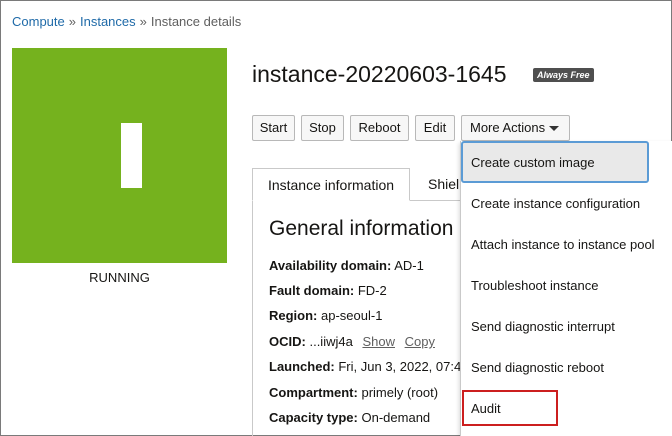 This screenshot has height=436, width=672. I want to click on breadcrumb-compute-link: Compute, so click(38, 21).